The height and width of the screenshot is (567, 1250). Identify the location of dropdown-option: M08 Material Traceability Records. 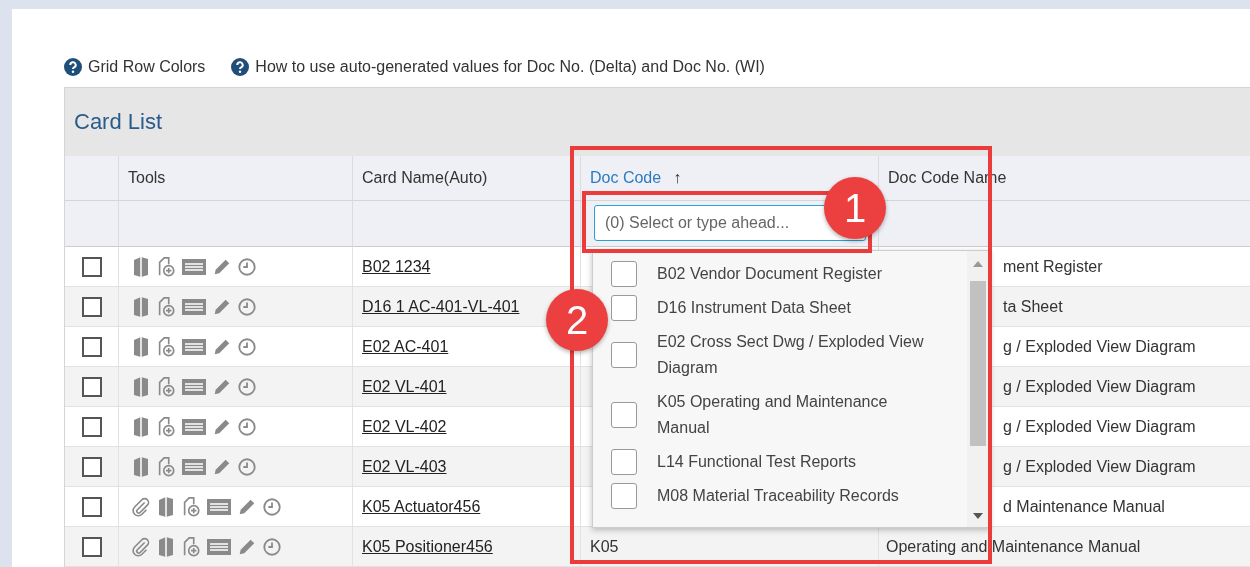
(789, 496).